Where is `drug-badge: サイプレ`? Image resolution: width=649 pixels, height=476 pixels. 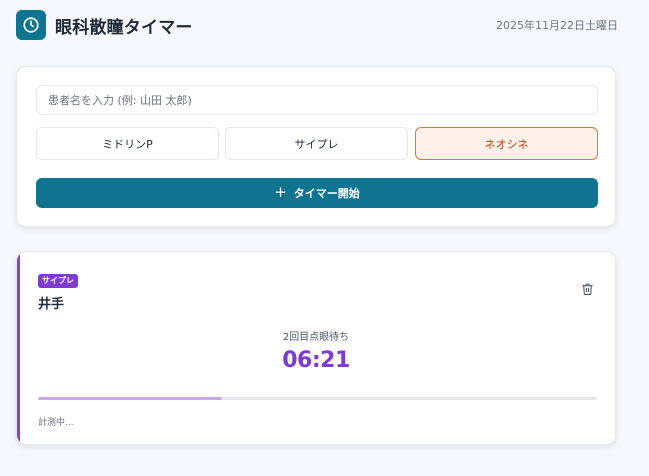 drug-badge: サイプレ is located at coordinates (58, 281).